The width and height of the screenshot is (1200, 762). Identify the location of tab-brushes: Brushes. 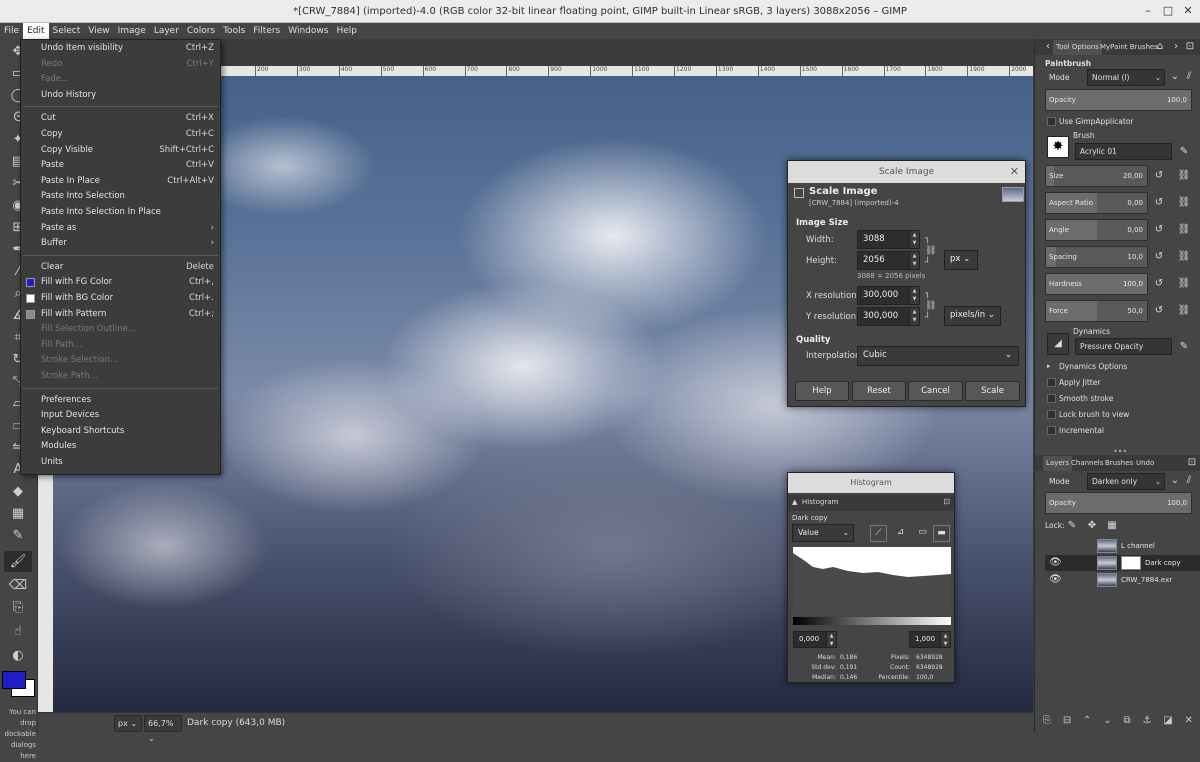
(1119, 463).